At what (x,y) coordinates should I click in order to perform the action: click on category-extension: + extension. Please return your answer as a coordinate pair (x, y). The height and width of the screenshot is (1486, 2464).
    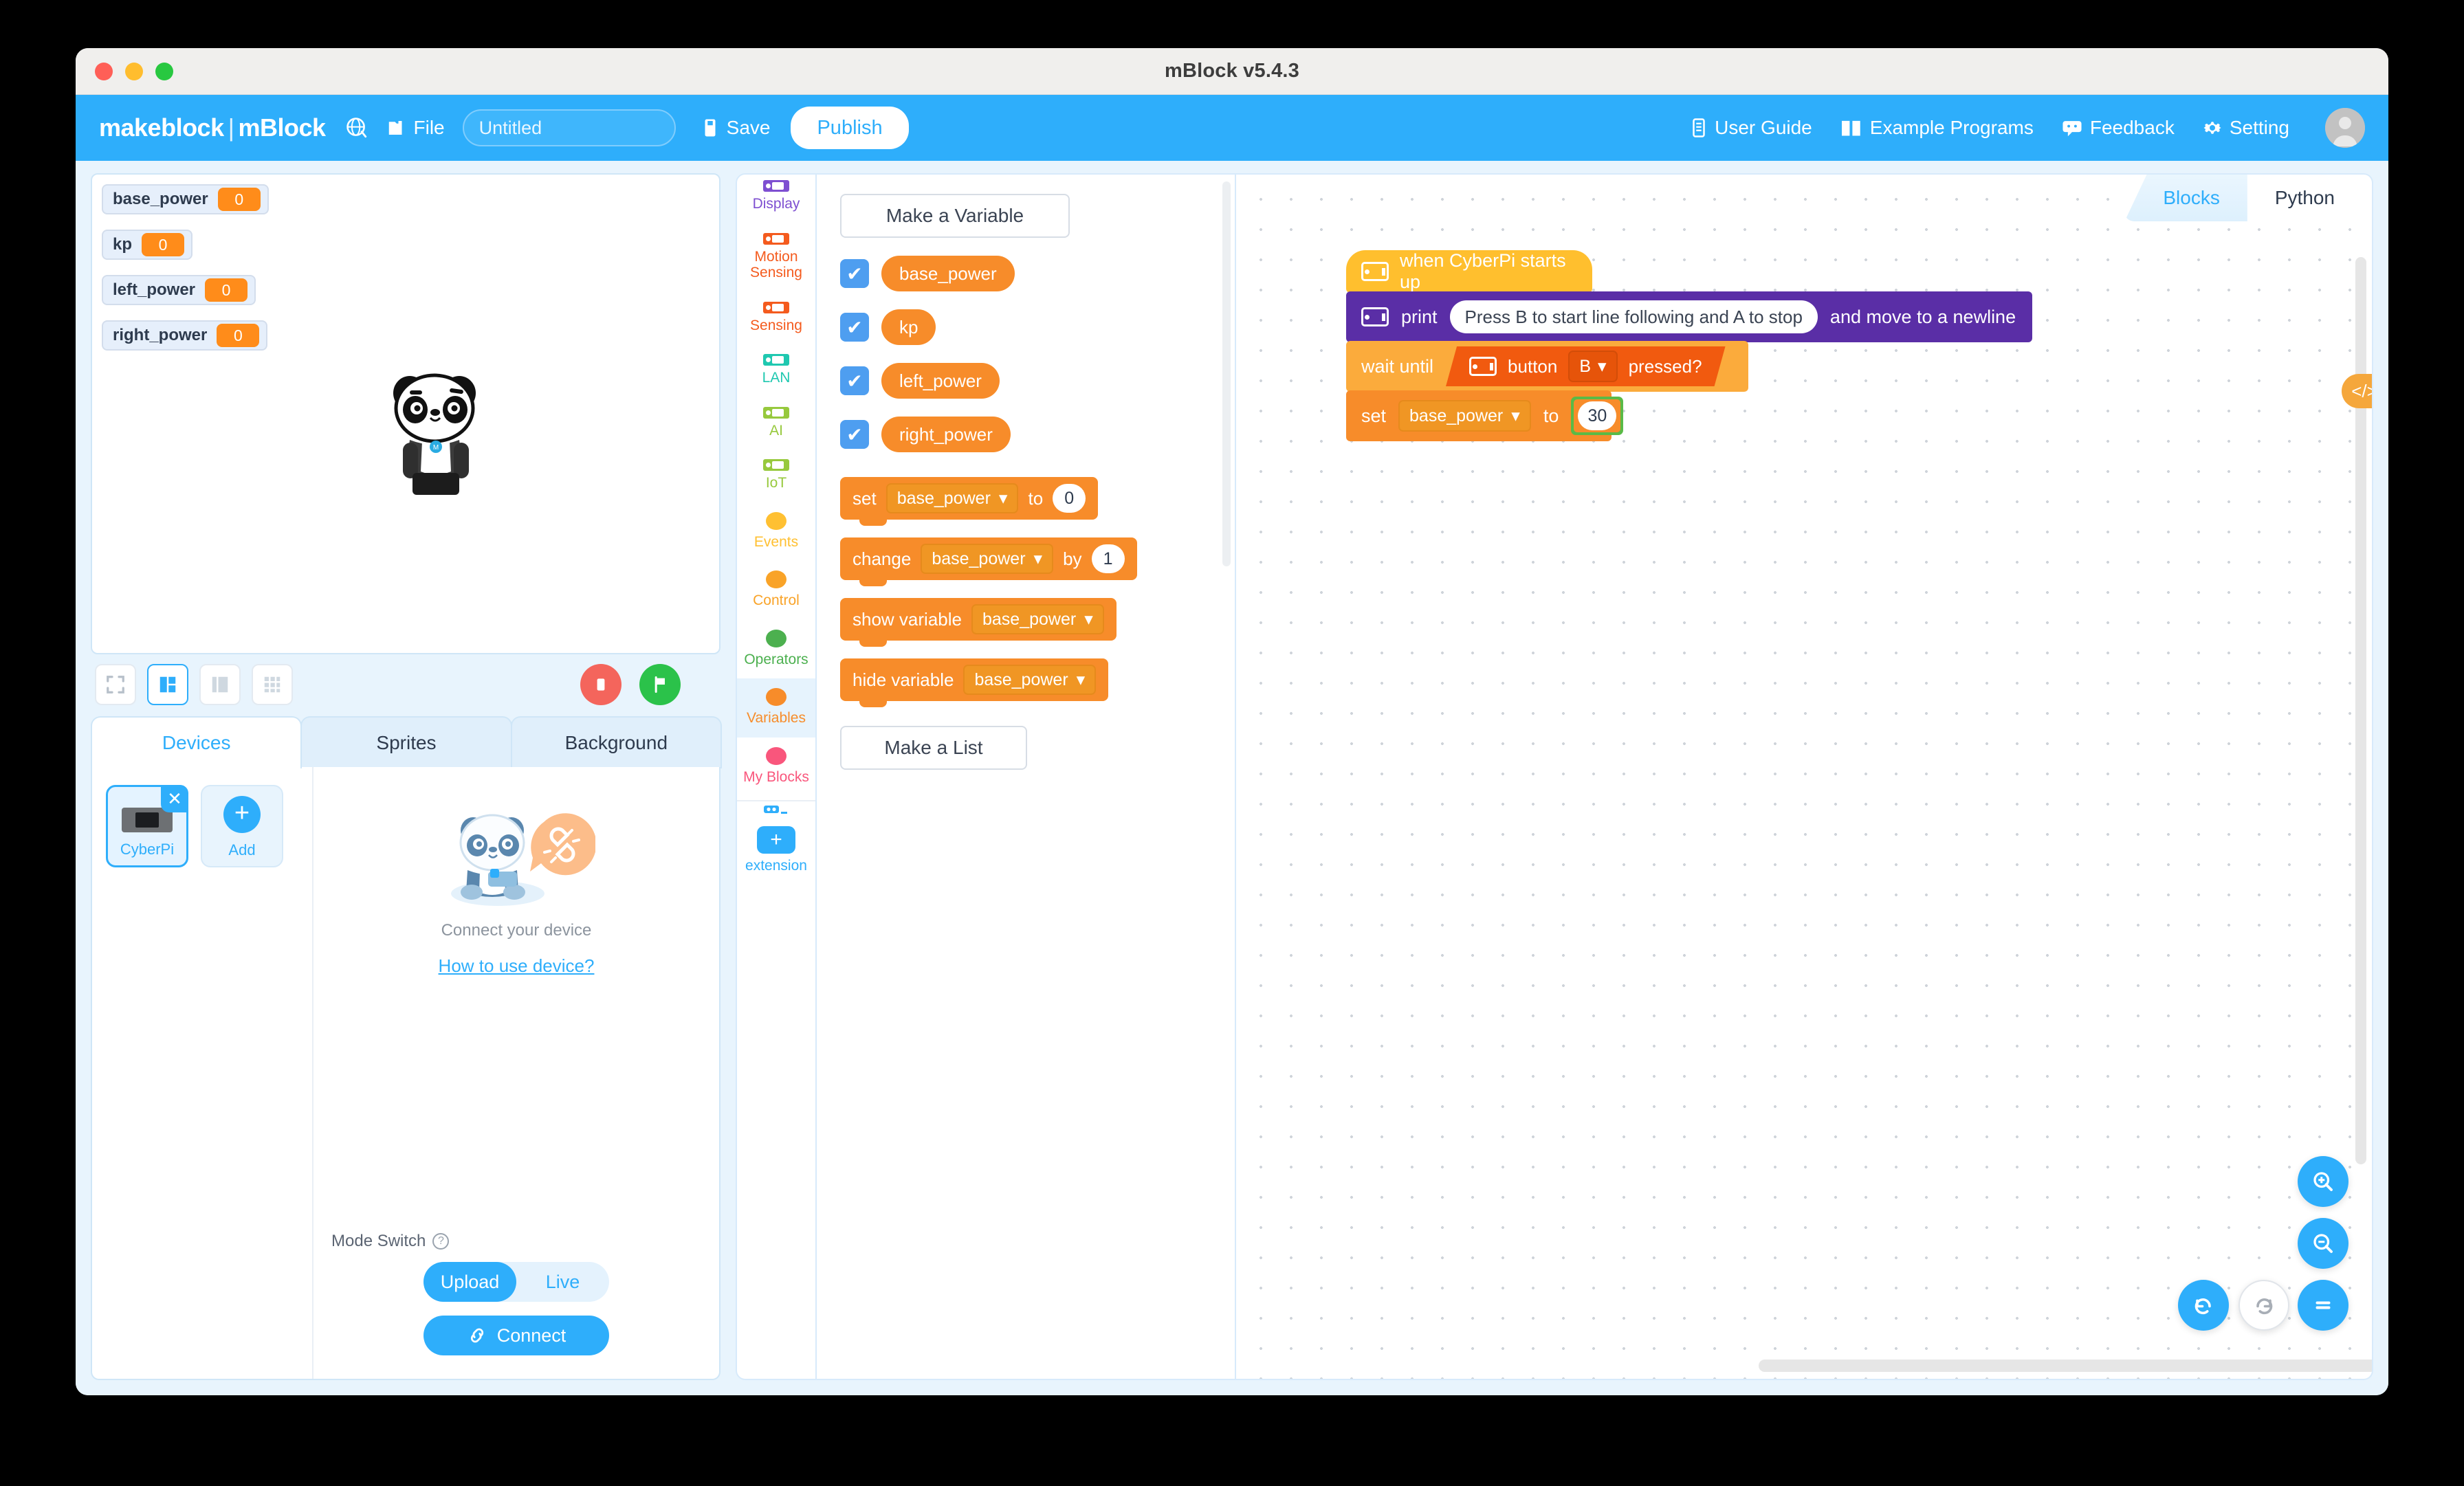
    Looking at the image, I should click on (776, 843).